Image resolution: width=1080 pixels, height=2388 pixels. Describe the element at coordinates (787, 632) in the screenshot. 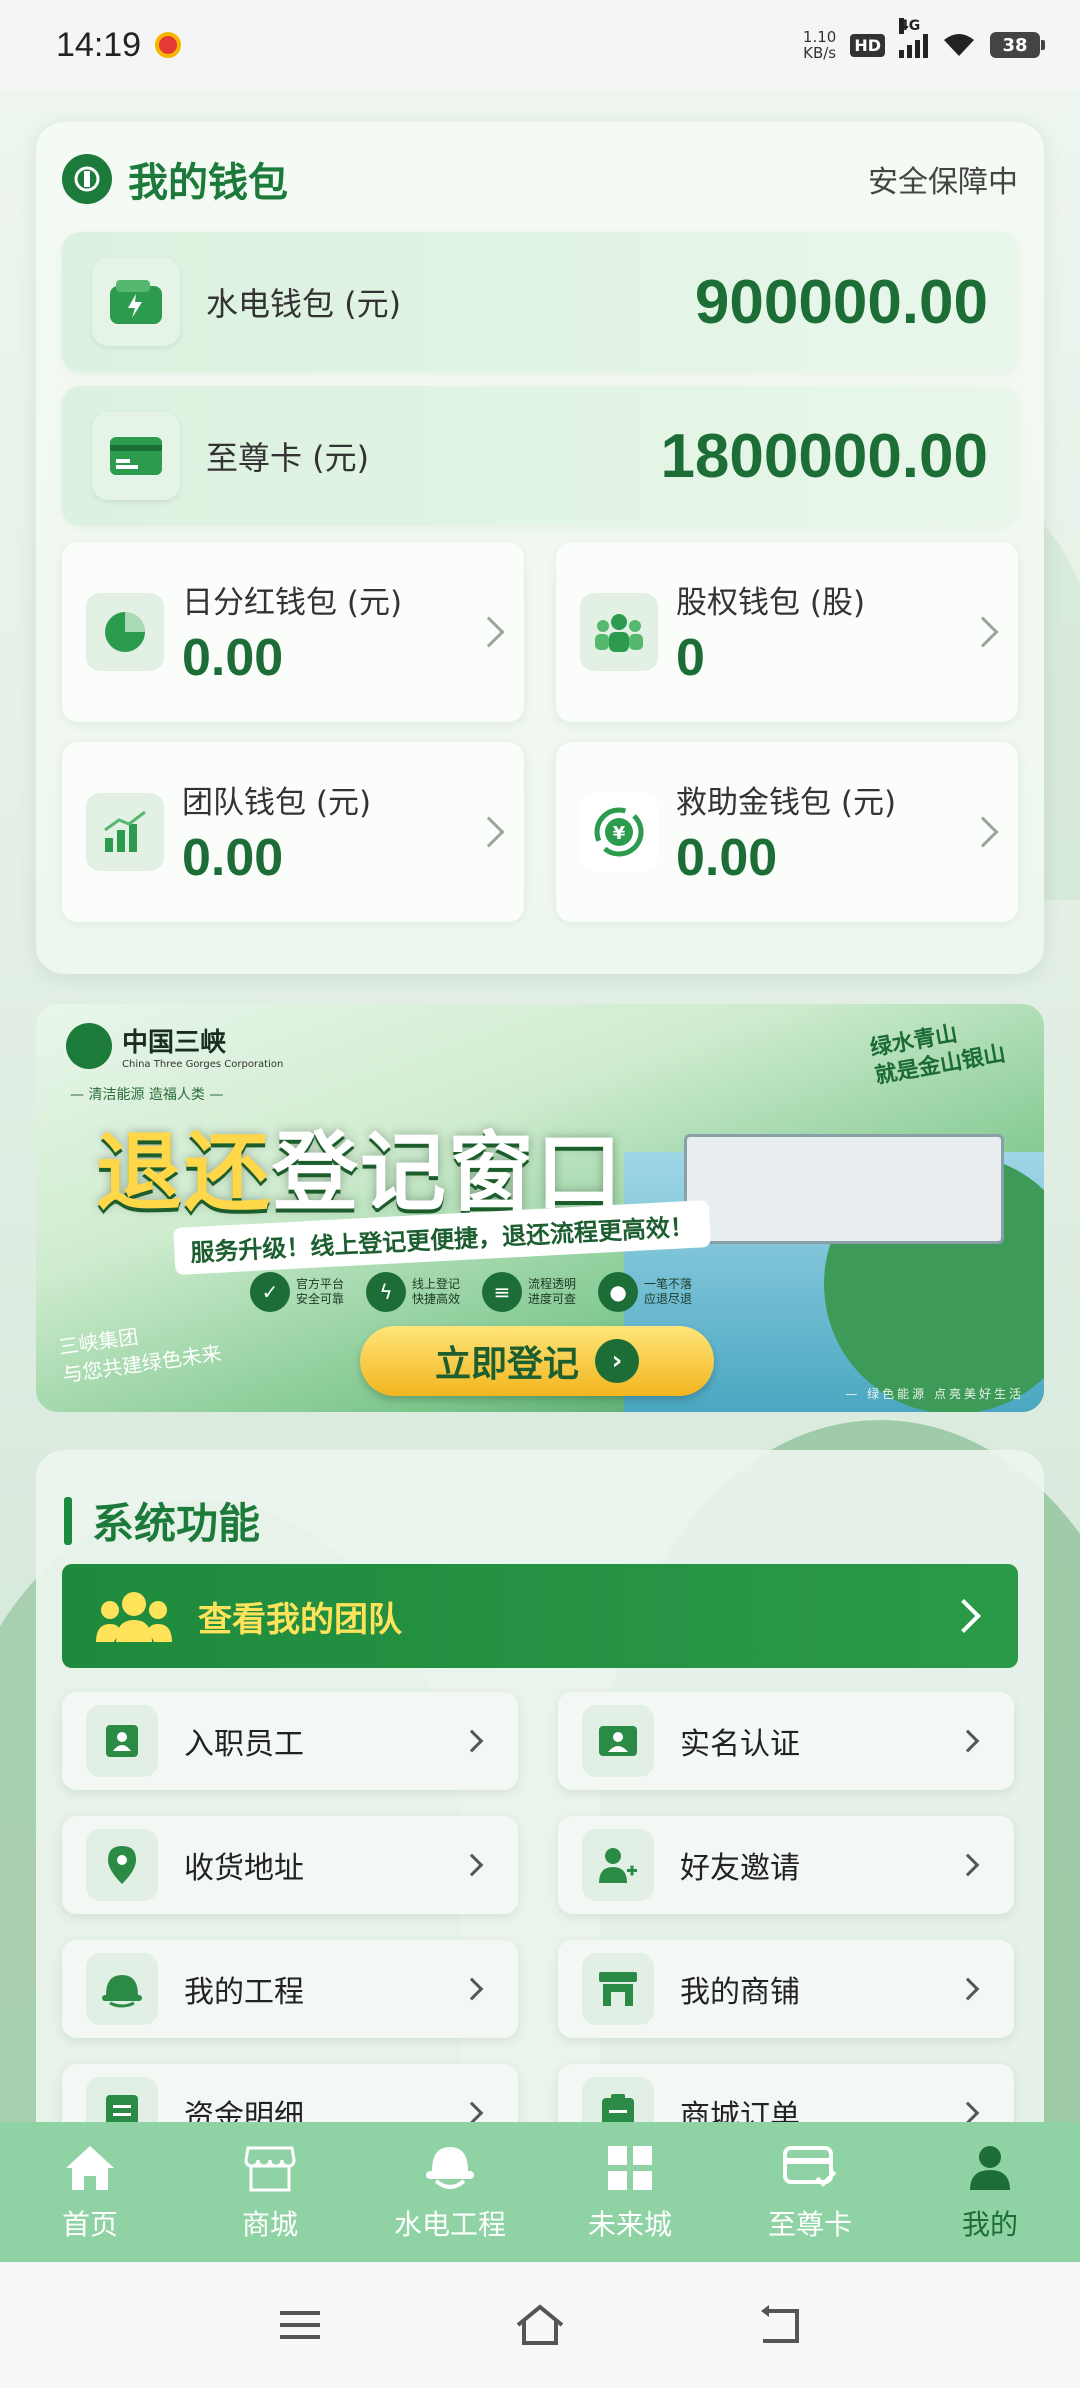

I see `equity-wallet-tile: 股权钱包 (股) 0` at that location.